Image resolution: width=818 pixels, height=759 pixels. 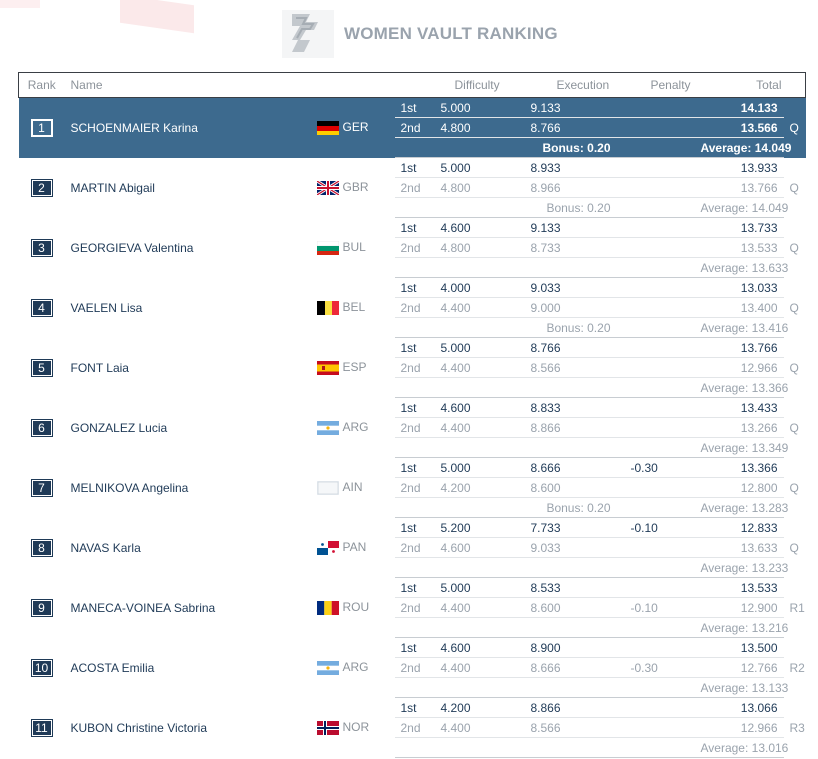 I want to click on total-score: 13.366, so click(x=739, y=467).